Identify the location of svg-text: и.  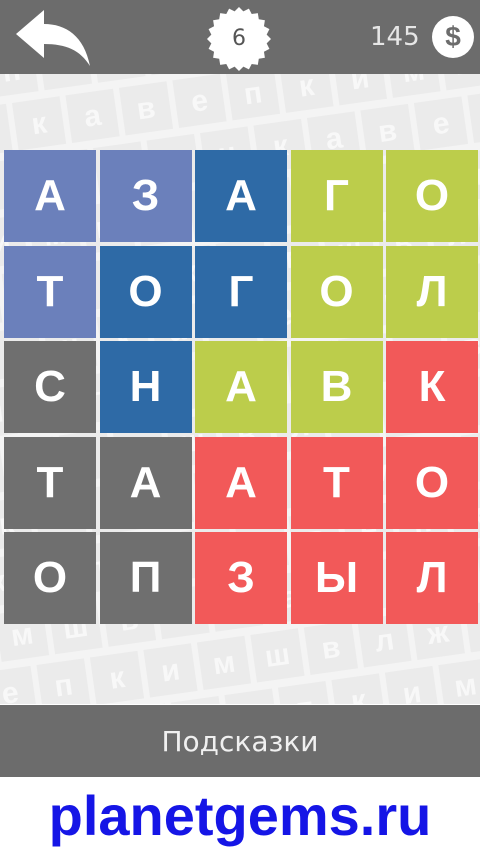
(360, 85).